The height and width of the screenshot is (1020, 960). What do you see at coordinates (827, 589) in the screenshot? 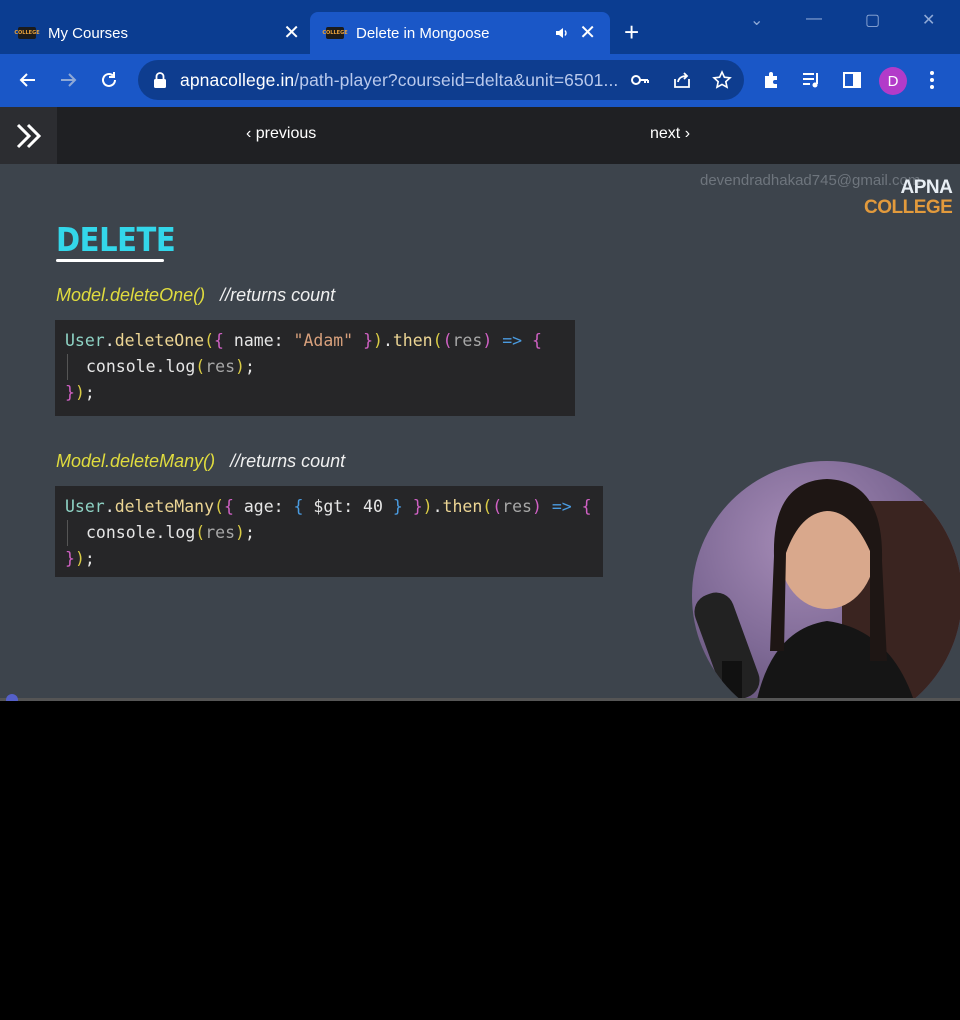
I see `presenter-image` at bounding box center [827, 589].